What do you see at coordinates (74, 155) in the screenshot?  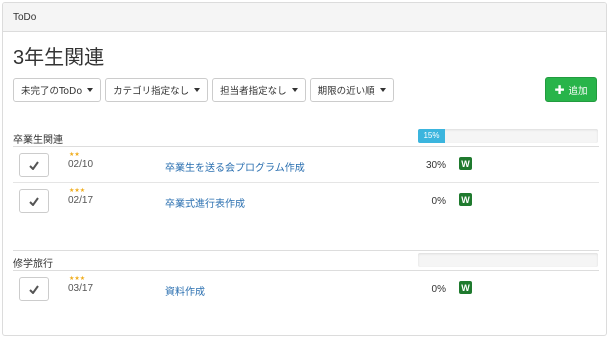 I see `priority-stars-icon: ★★` at bounding box center [74, 155].